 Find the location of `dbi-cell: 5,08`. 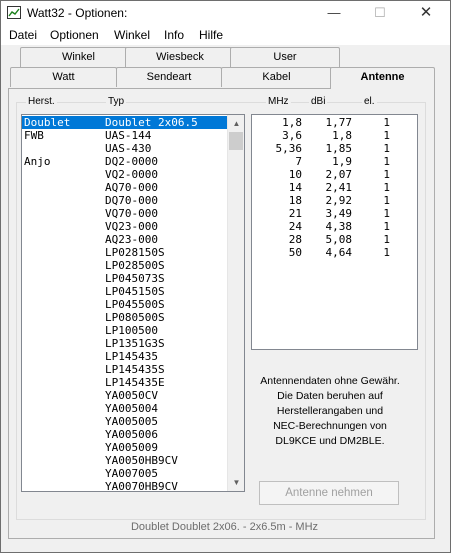

dbi-cell: 5,08 is located at coordinates (339, 239).